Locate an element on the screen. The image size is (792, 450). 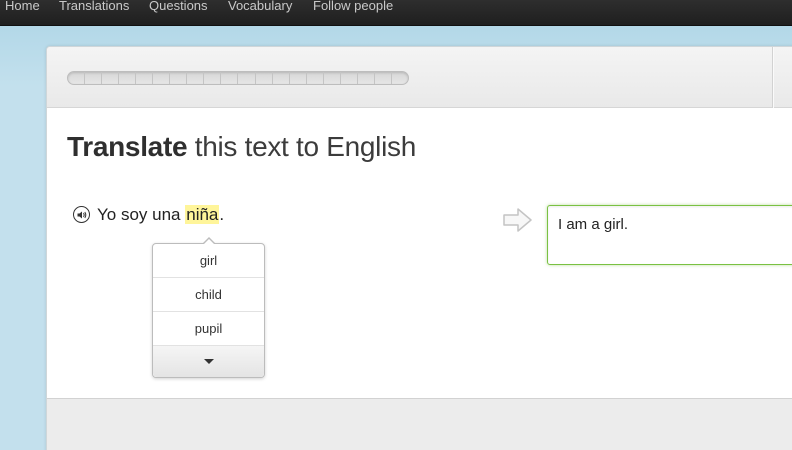
arrow-right-icon is located at coordinates (517, 220).